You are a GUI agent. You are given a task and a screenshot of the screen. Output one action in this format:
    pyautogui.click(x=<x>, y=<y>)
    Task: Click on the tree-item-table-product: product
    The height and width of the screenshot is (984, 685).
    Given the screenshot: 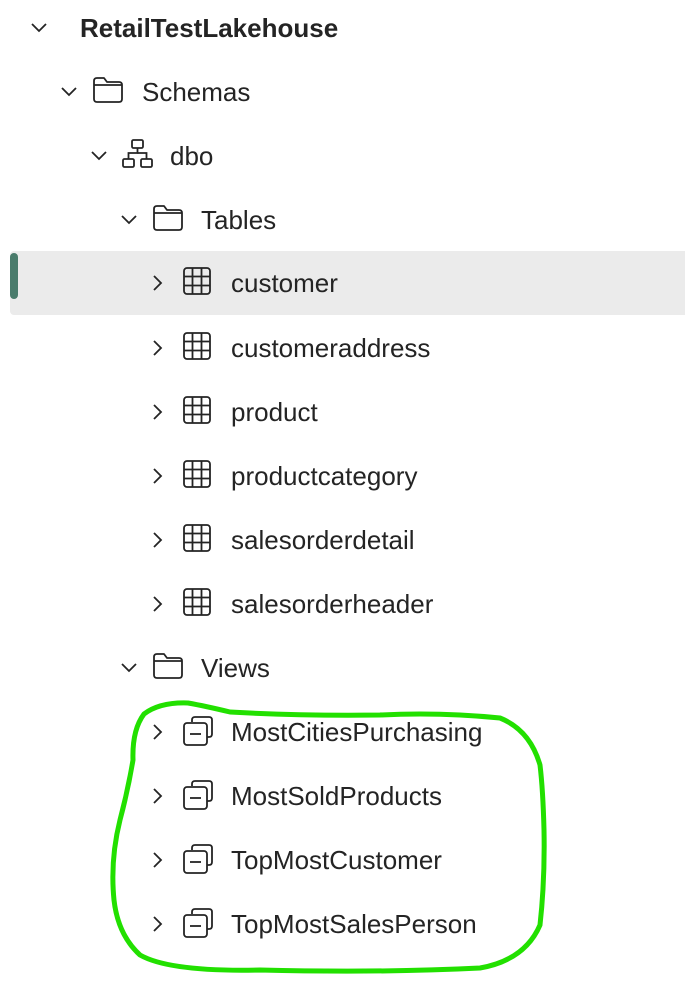 What is the action you would take?
    pyautogui.click(x=342, y=412)
    